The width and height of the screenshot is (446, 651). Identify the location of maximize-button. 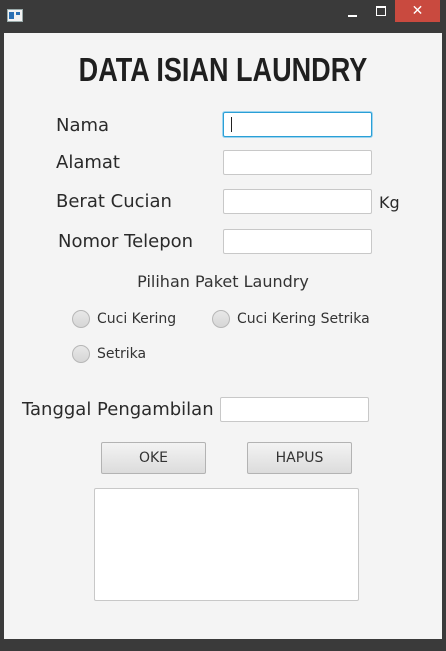
(381, 11).